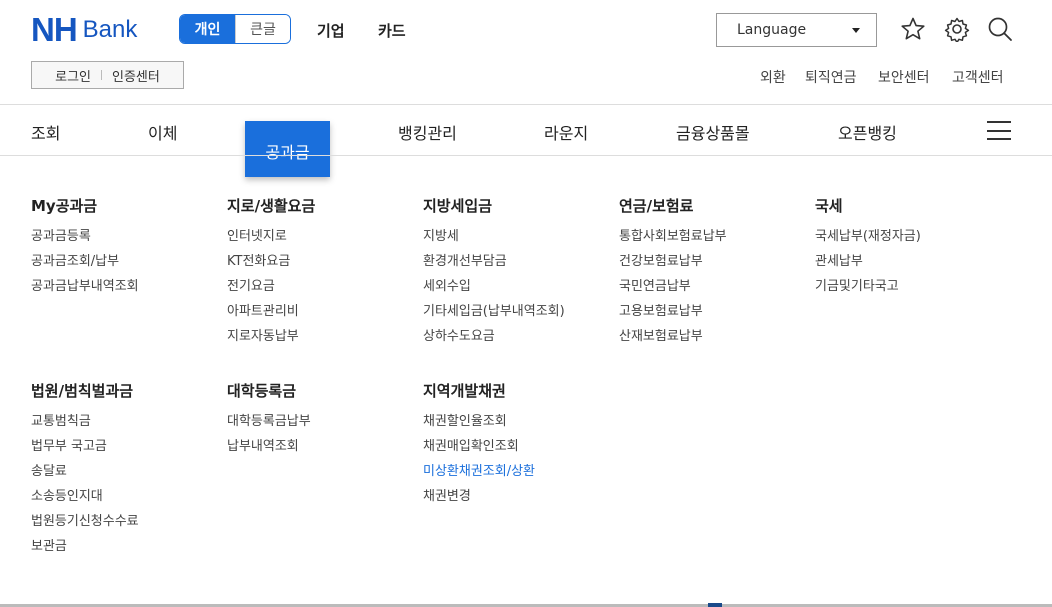 The width and height of the screenshot is (1052, 607). What do you see at coordinates (136, 75) in the screenshot?
I see `cert-center-link: 인증센터` at bounding box center [136, 75].